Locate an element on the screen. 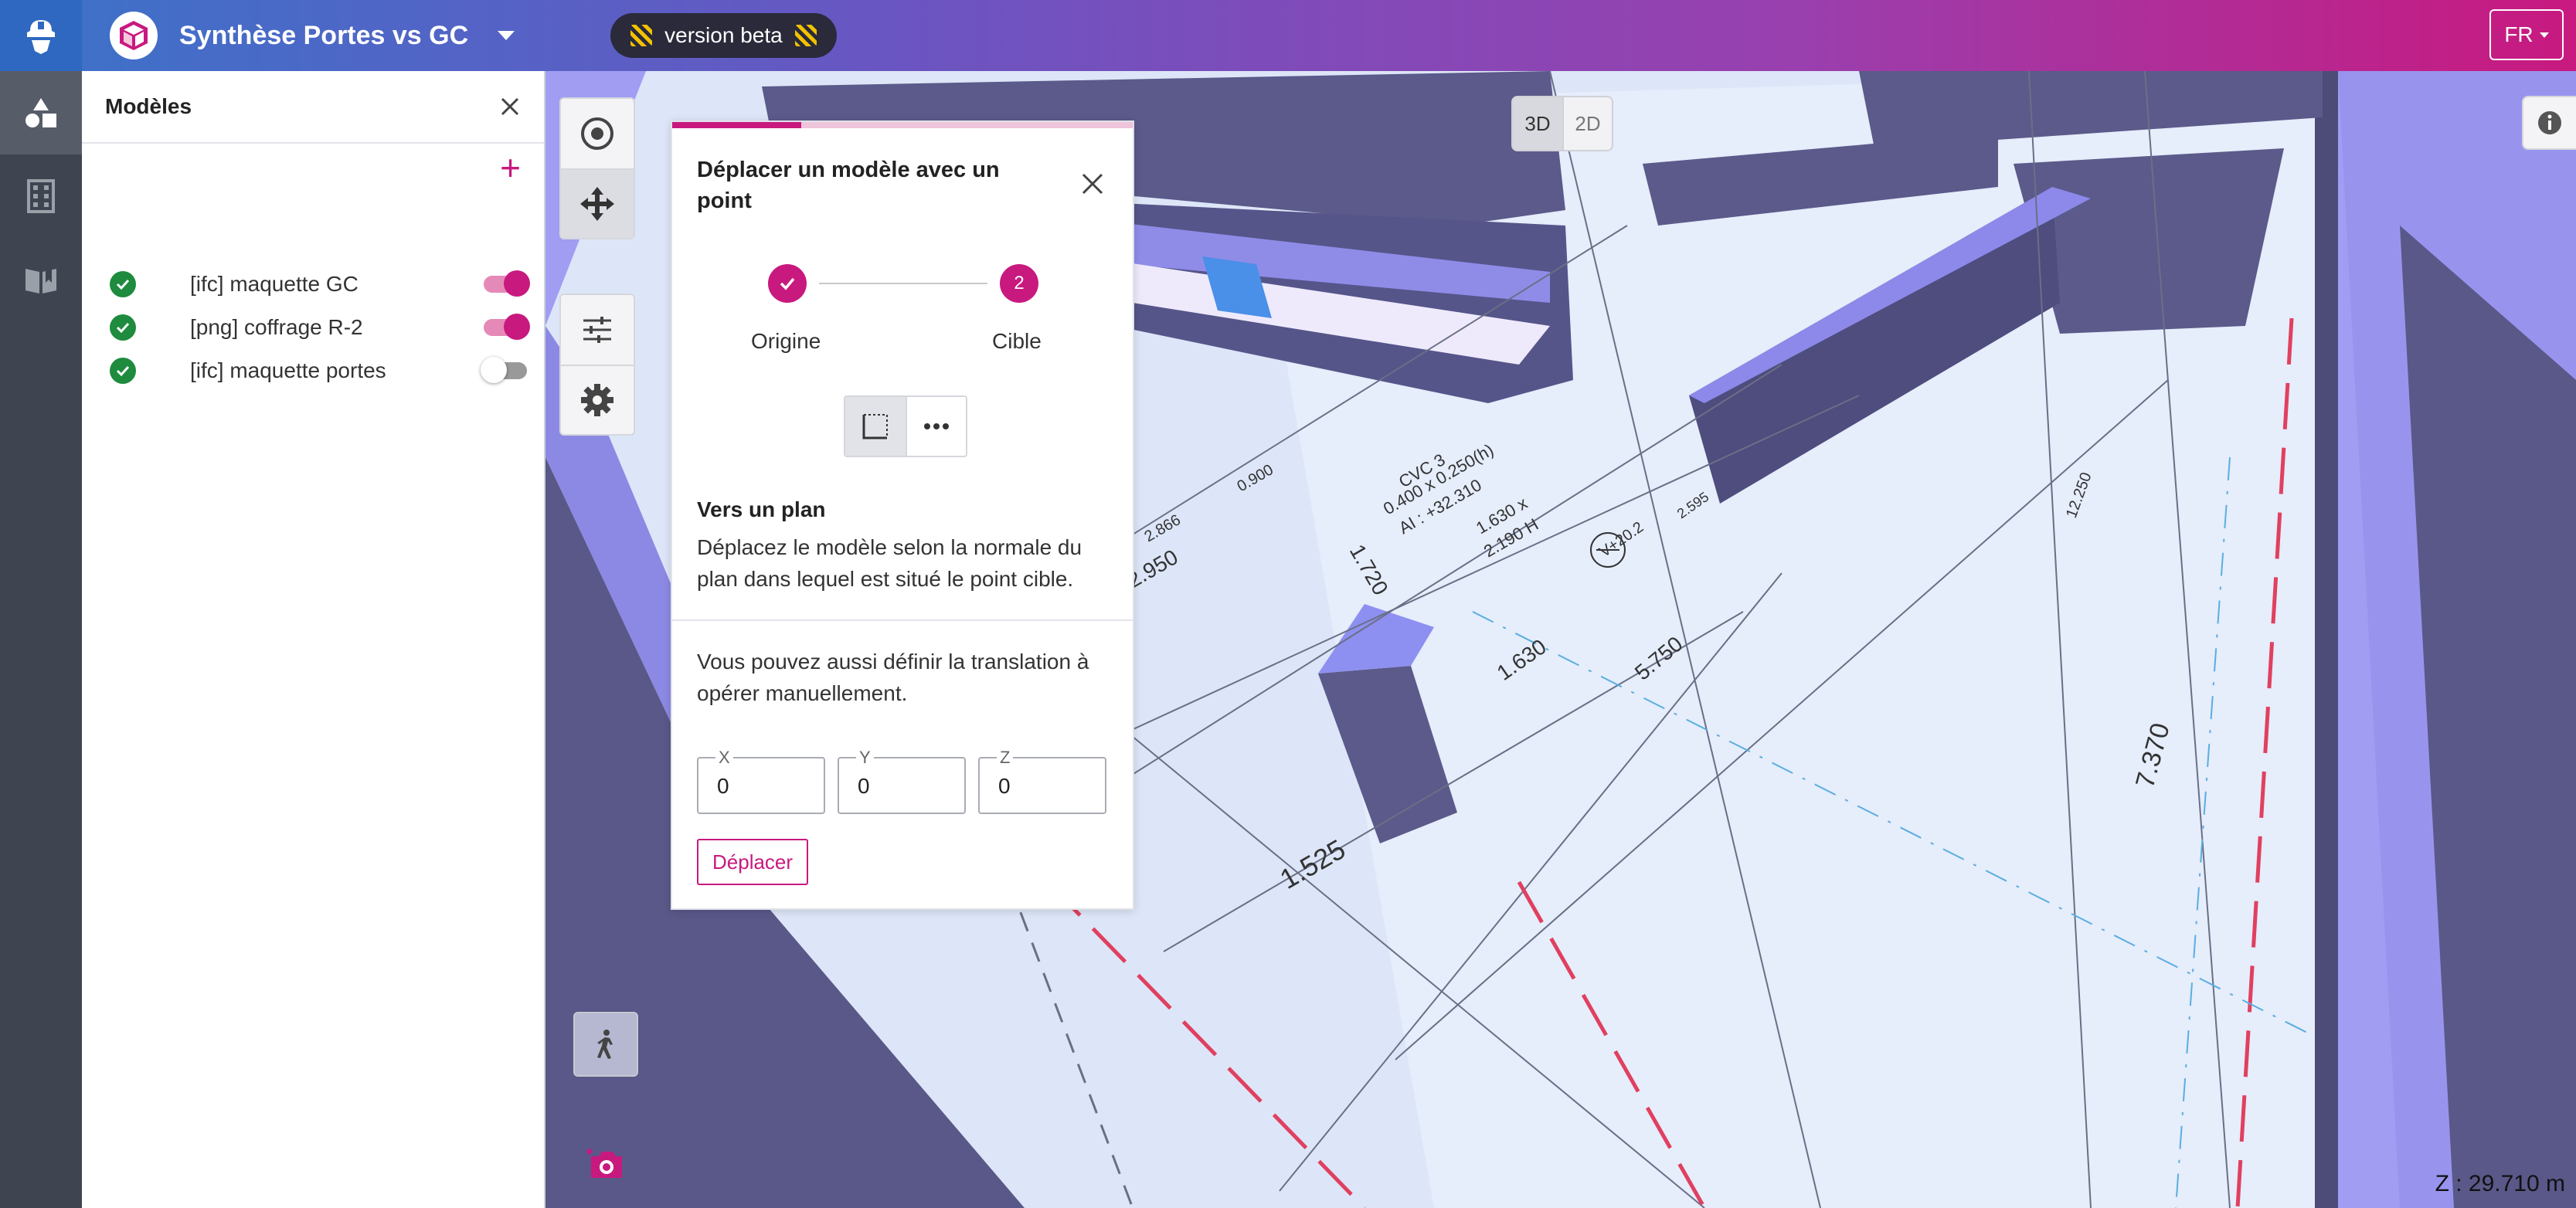 The height and width of the screenshot is (1208, 2576). plane-mode-button is located at coordinates (875, 426).